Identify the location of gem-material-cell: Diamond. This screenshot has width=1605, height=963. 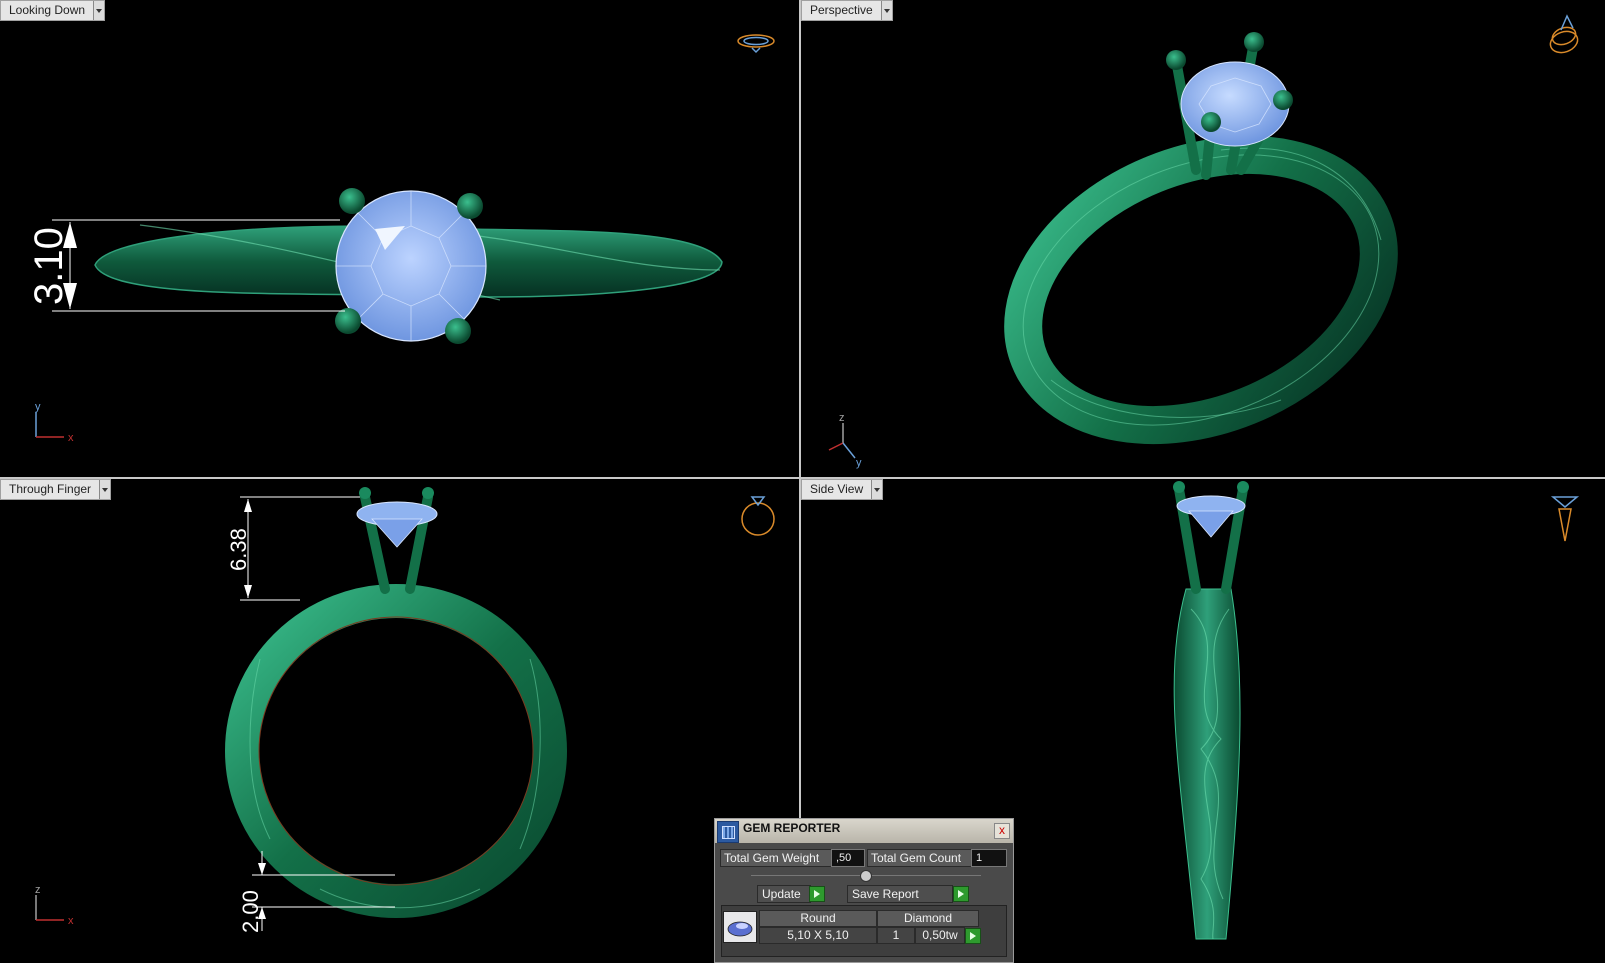
(928, 918).